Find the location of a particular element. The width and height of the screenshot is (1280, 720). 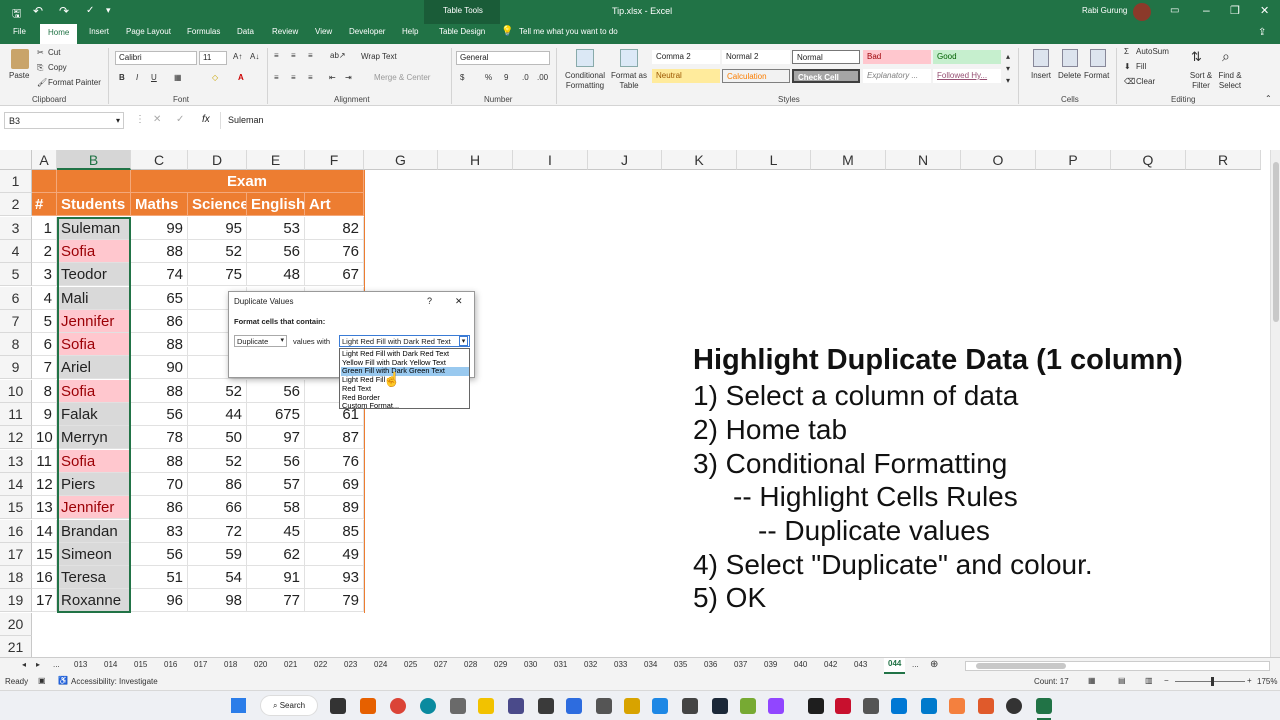

column-header: L is located at coordinates (774, 160).